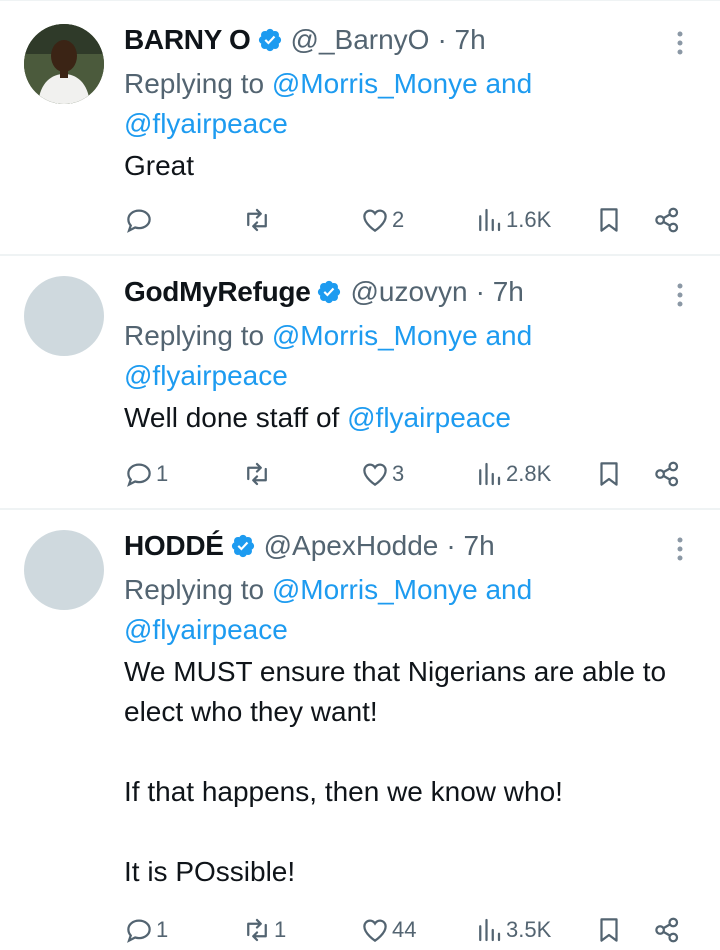  What do you see at coordinates (398, 219) in the screenshot?
I see `like-count: 2` at bounding box center [398, 219].